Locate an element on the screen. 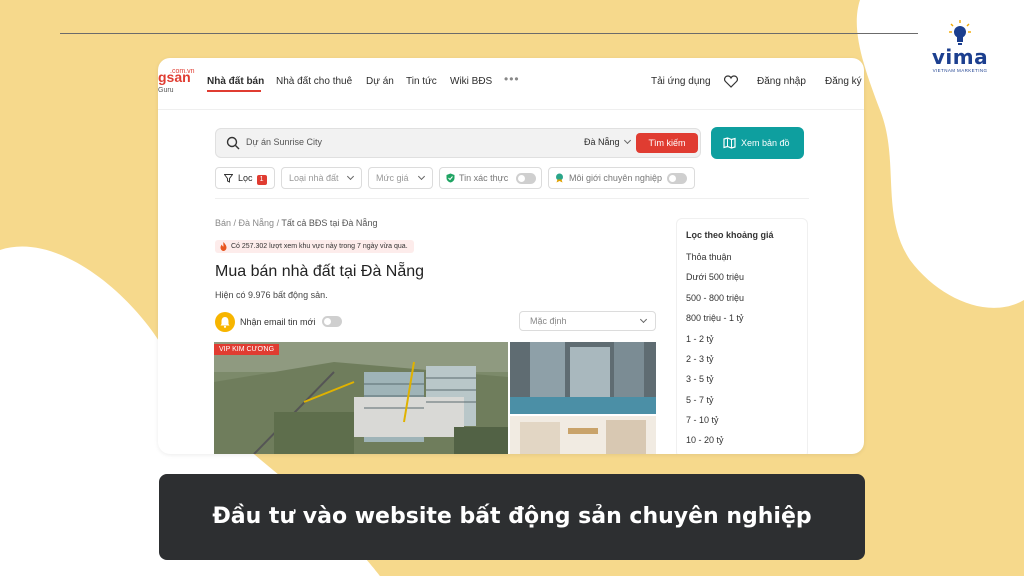  download-app-link: Tải ứng dụng is located at coordinates (681, 81).